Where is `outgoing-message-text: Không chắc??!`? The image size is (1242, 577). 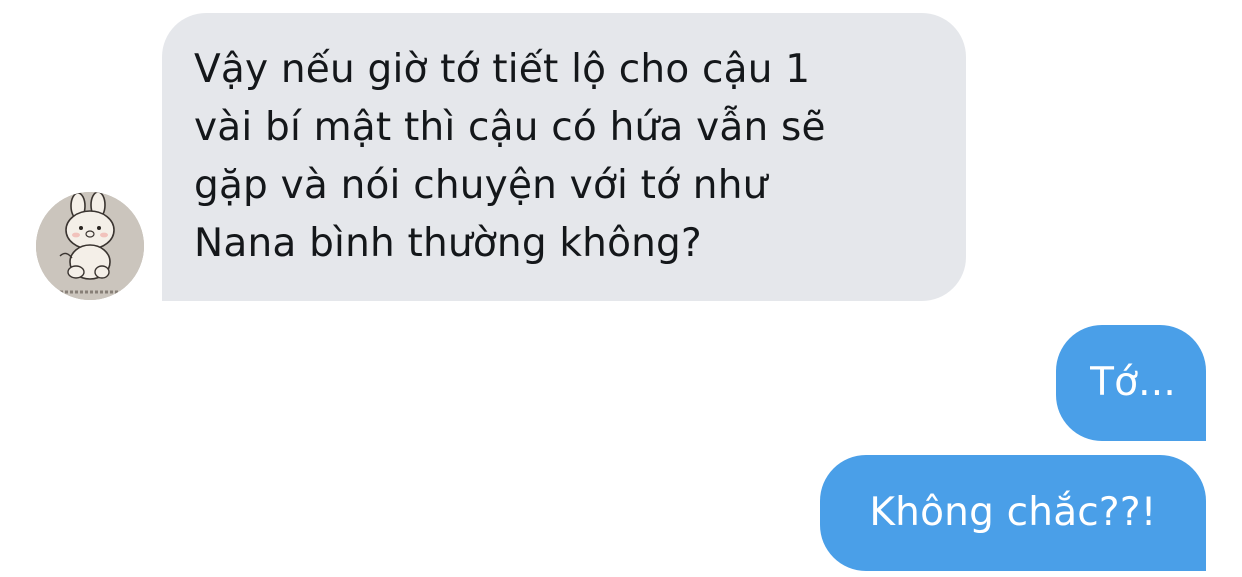
outgoing-message-text: Không chắc??! is located at coordinates (1013, 512).